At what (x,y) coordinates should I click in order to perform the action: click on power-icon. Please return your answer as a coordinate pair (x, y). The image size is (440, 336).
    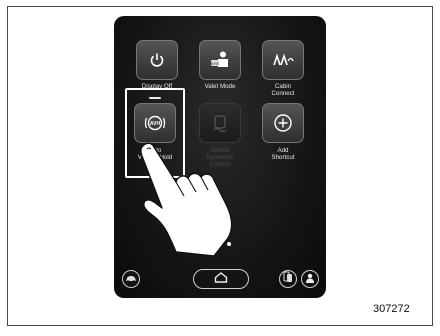
    Looking at the image, I should click on (157, 60).